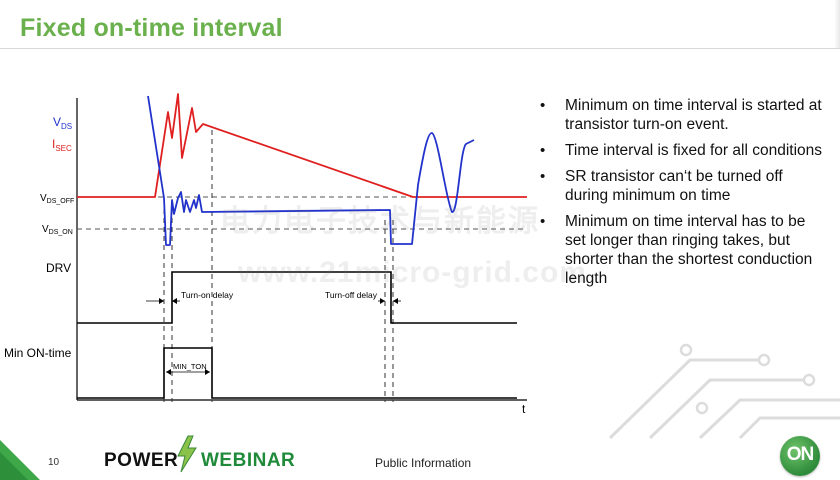  Describe the element at coordinates (524, 409) in the screenshot. I see `t-axis-label: t` at that location.